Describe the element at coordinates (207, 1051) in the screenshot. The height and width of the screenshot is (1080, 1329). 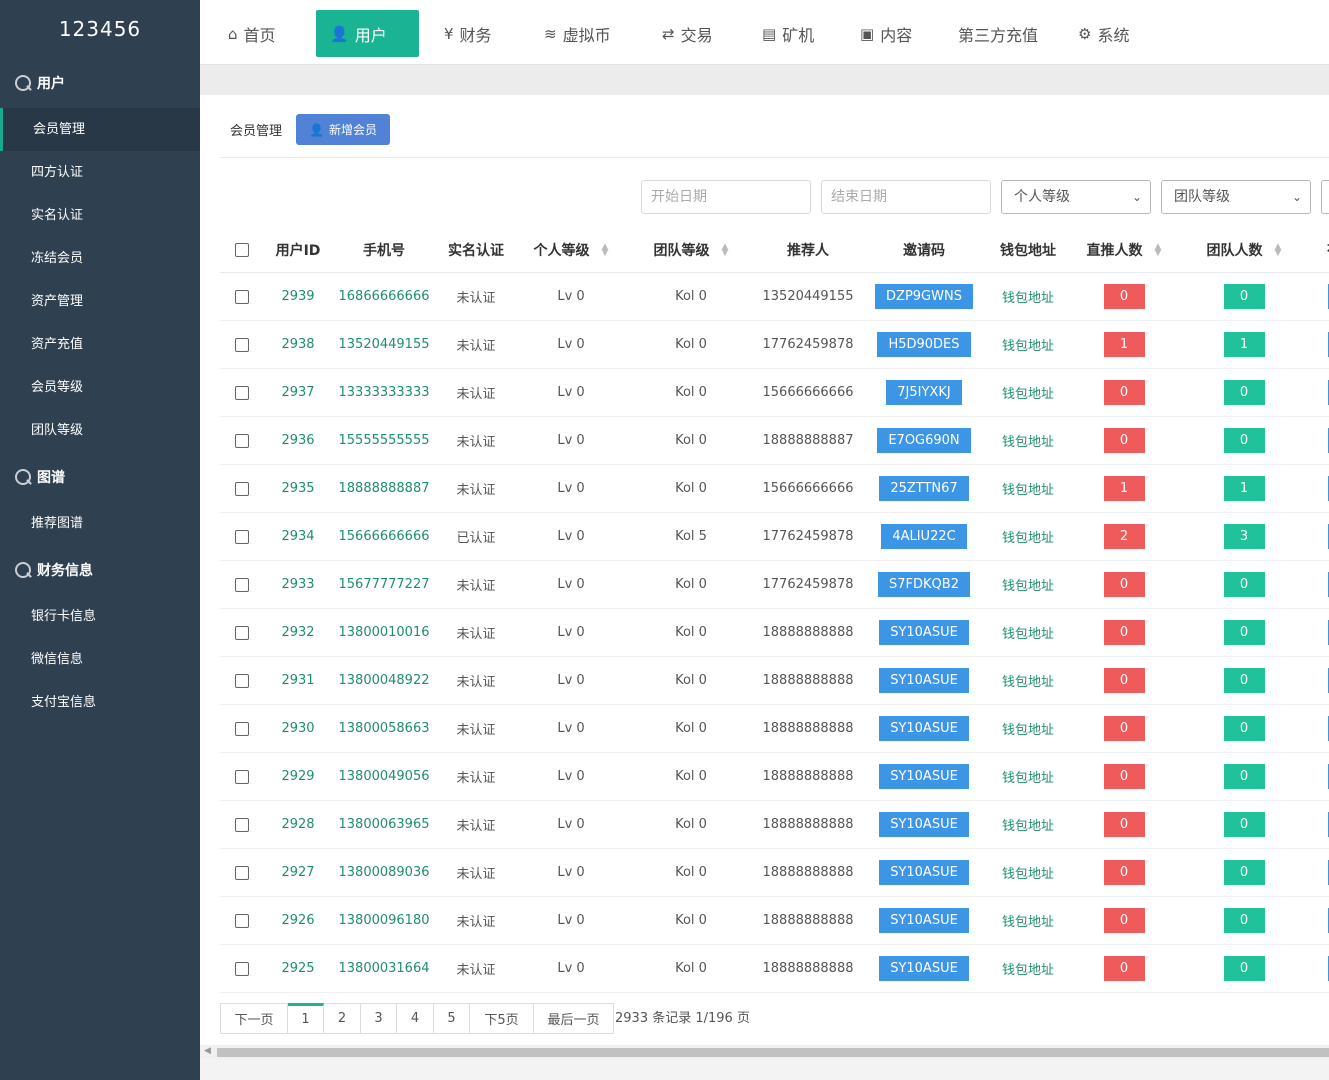
I see `scroll-left-icon: ◀` at that location.